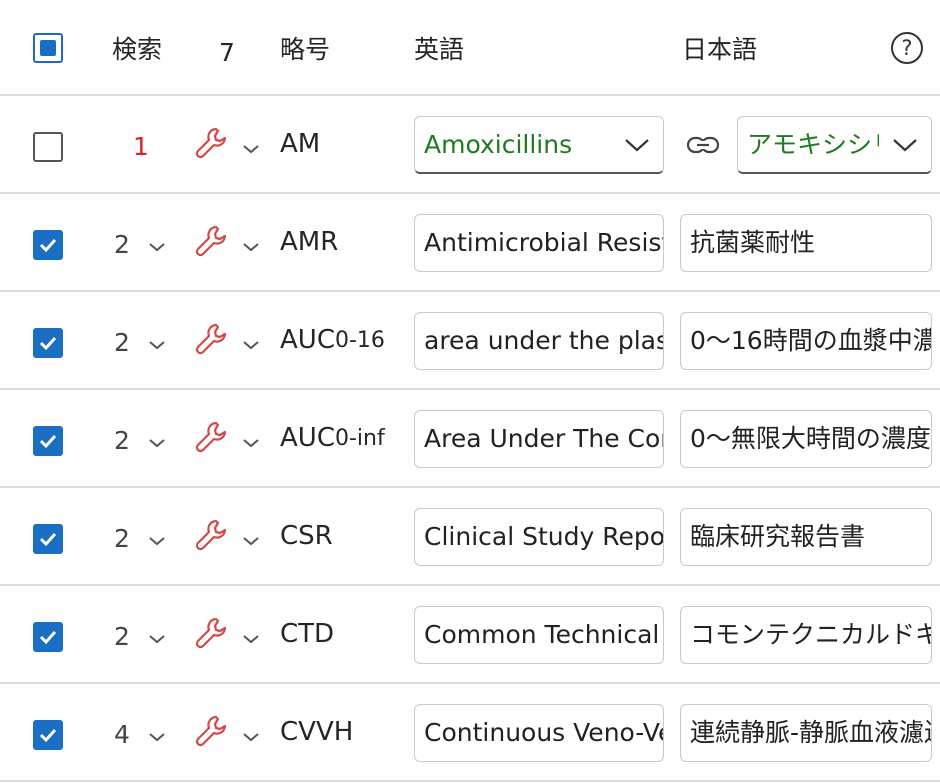  What do you see at coordinates (539, 145) in the screenshot?
I see `english-select: Amoxicillins` at bounding box center [539, 145].